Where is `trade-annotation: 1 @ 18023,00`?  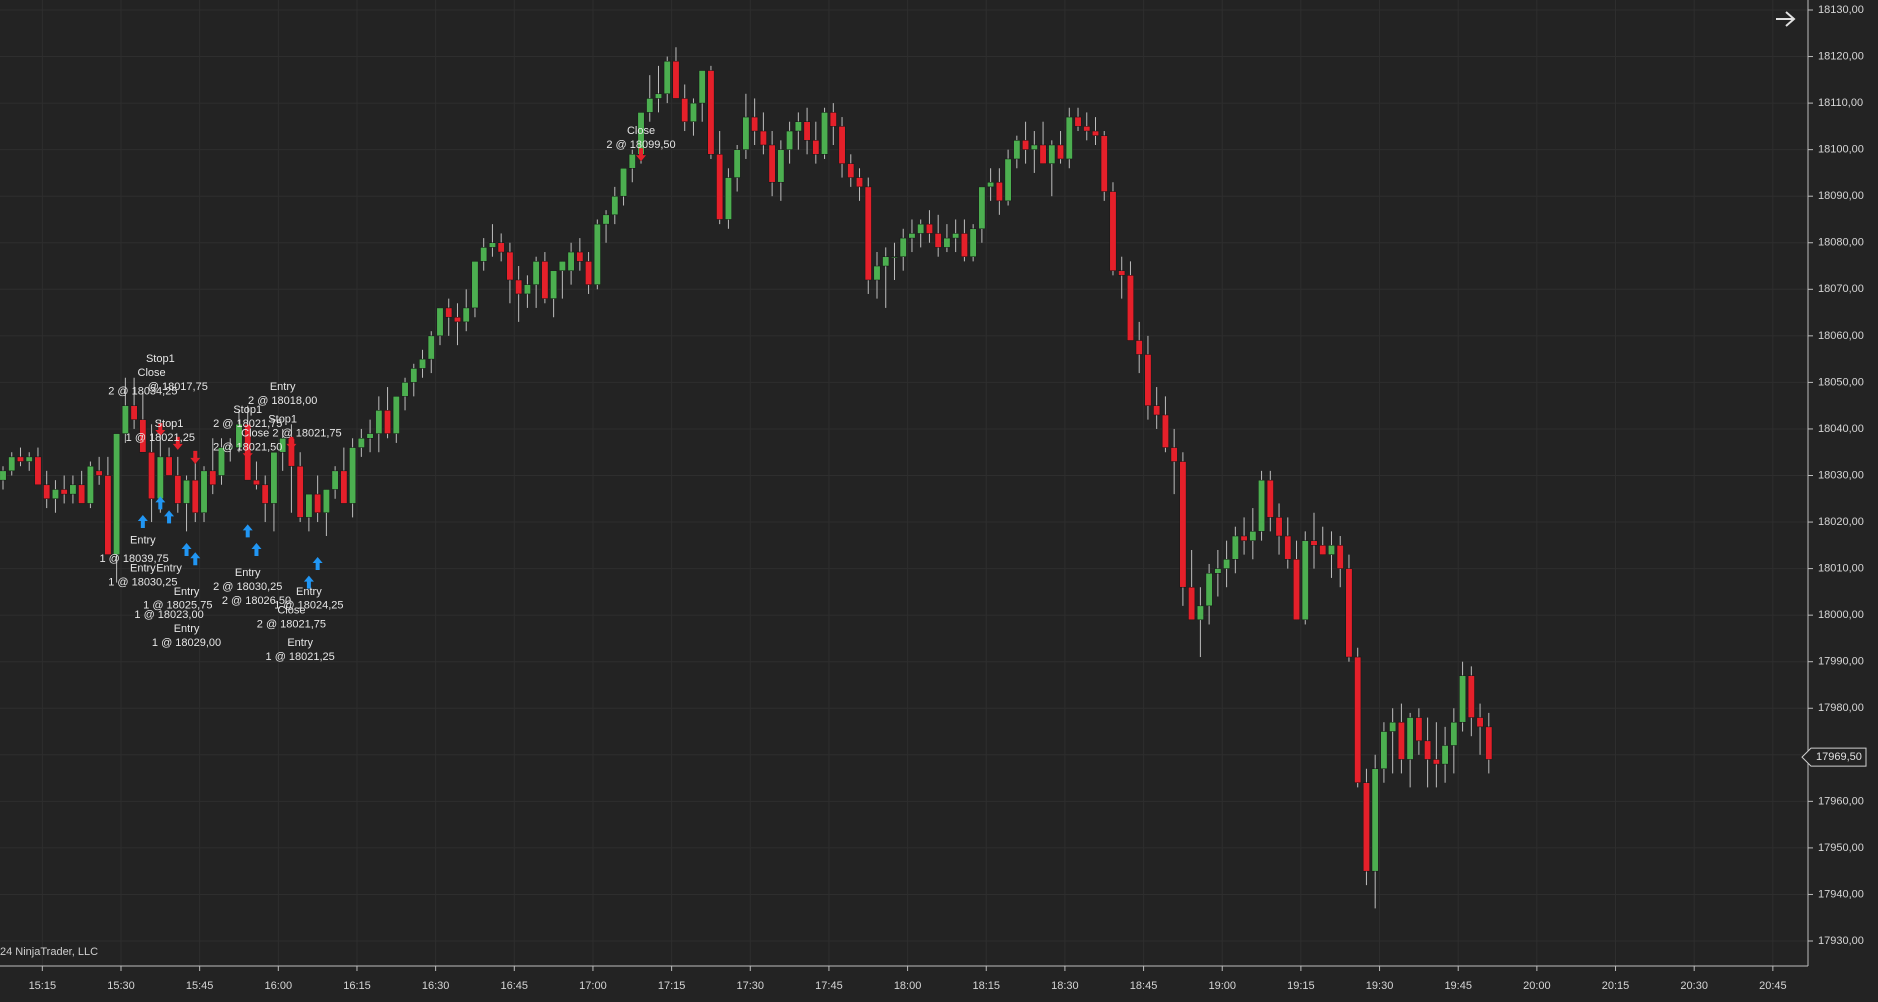 trade-annotation: 1 @ 18023,00 is located at coordinates (168, 615).